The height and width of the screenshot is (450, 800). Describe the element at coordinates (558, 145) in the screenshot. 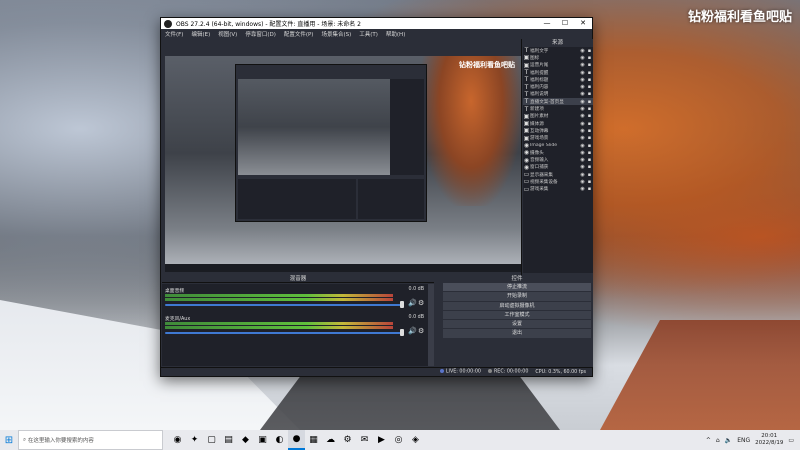

I see `source-item: ◉ Image Slide ◉ ▪` at that location.